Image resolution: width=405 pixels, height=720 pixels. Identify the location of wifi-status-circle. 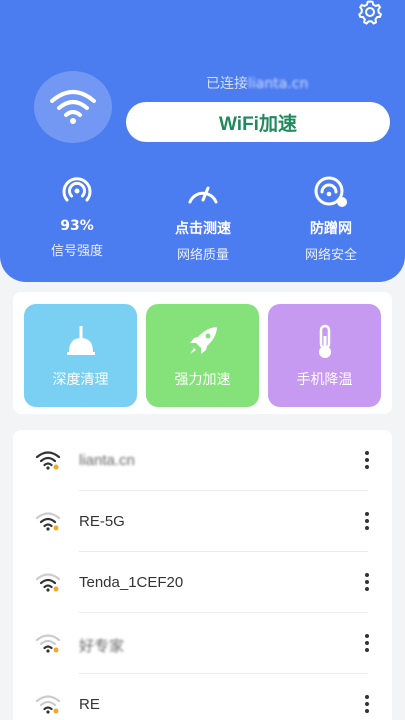
(73, 107).